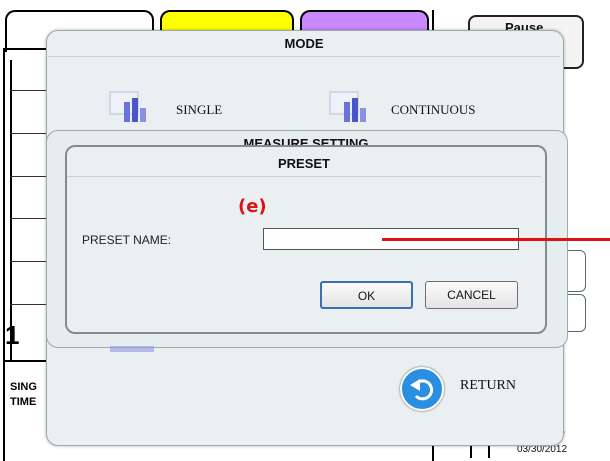 This screenshot has height=461, width=610. What do you see at coordinates (304, 176) in the screenshot?
I see `preset-title-separator` at bounding box center [304, 176].